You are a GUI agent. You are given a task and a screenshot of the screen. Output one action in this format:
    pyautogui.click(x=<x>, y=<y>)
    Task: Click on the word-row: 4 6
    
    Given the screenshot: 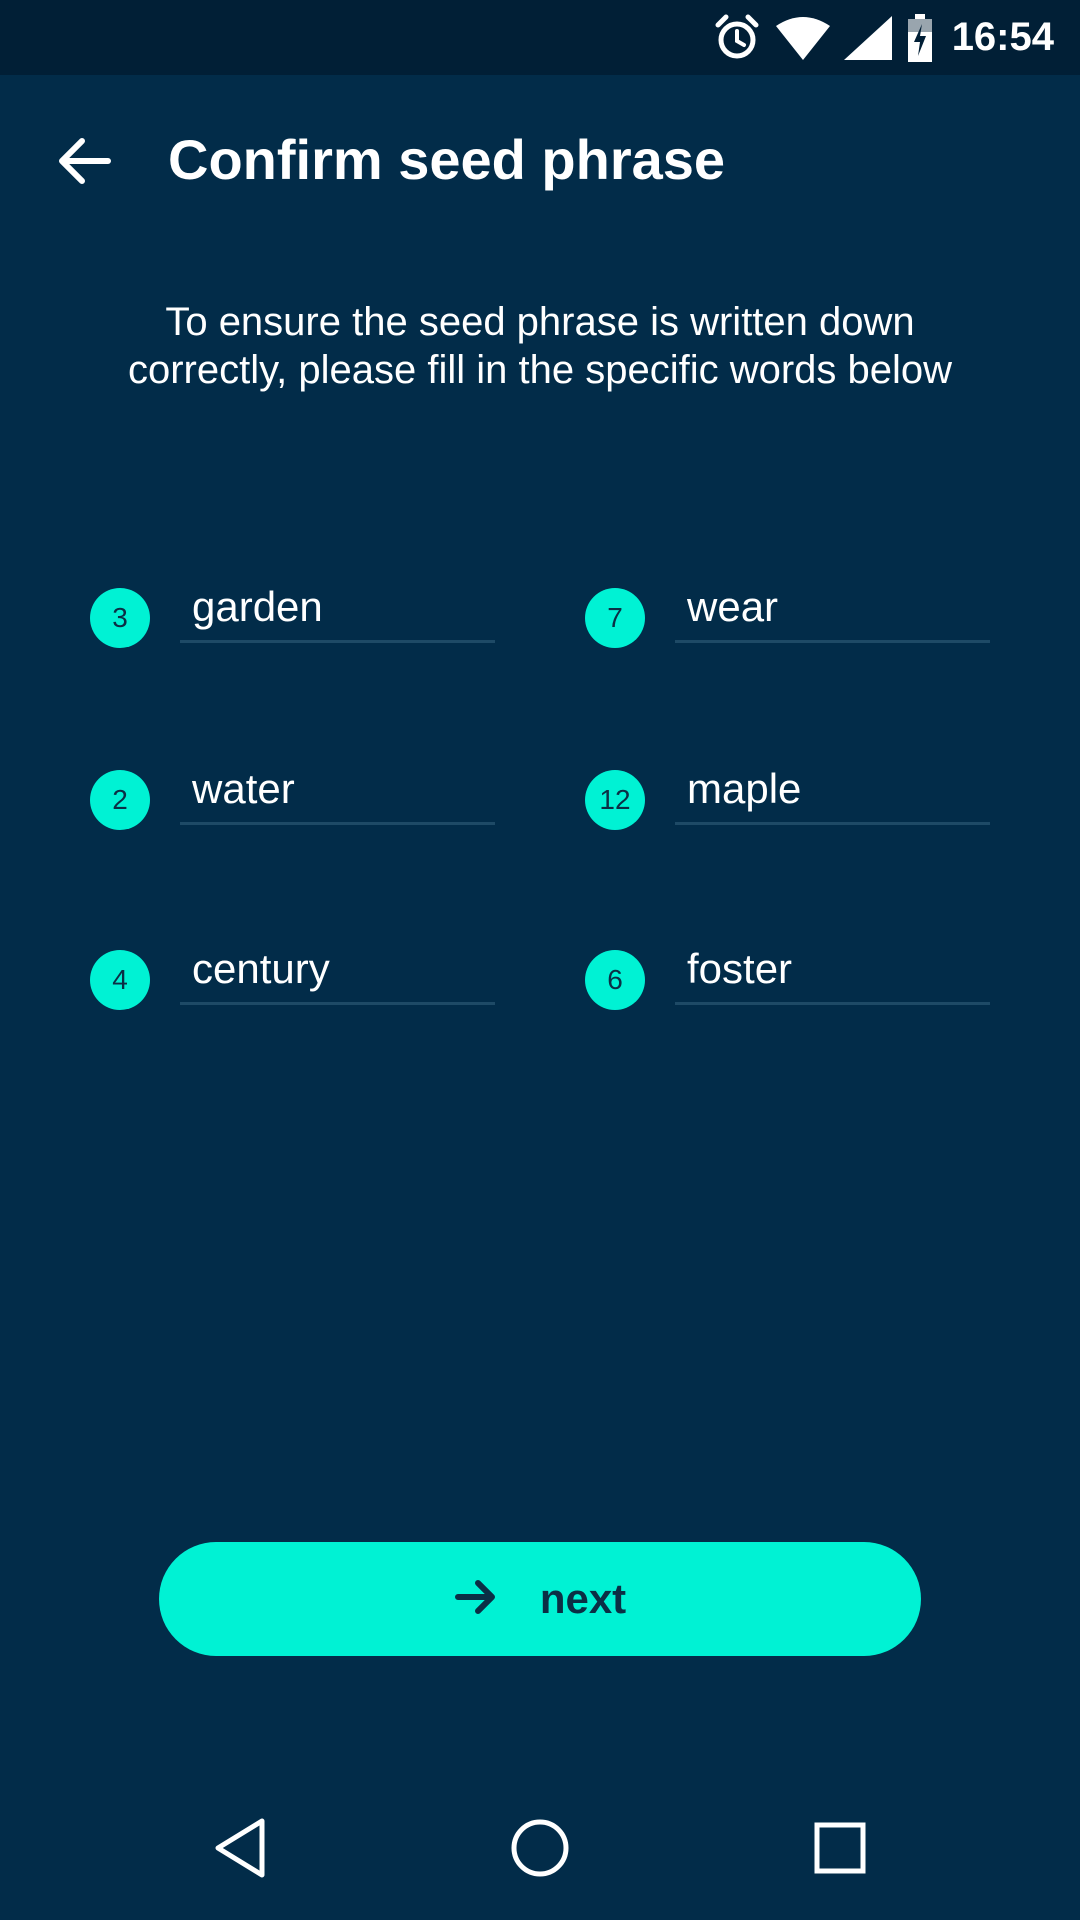 What is the action you would take?
    pyautogui.click(x=540, y=975)
    